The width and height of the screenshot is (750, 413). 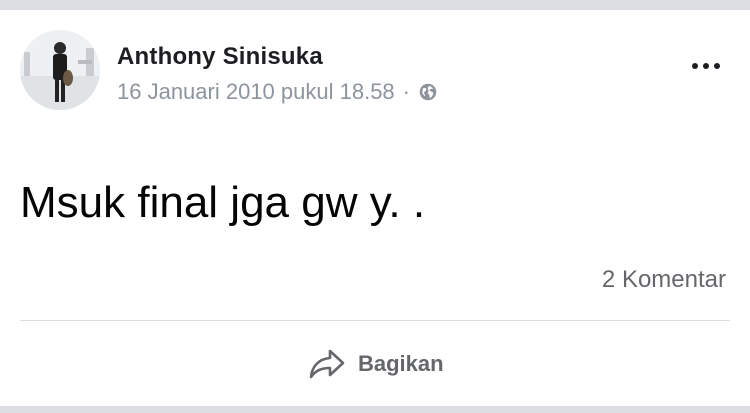 I want to click on bottom-separator-band, so click(x=375, y=409).